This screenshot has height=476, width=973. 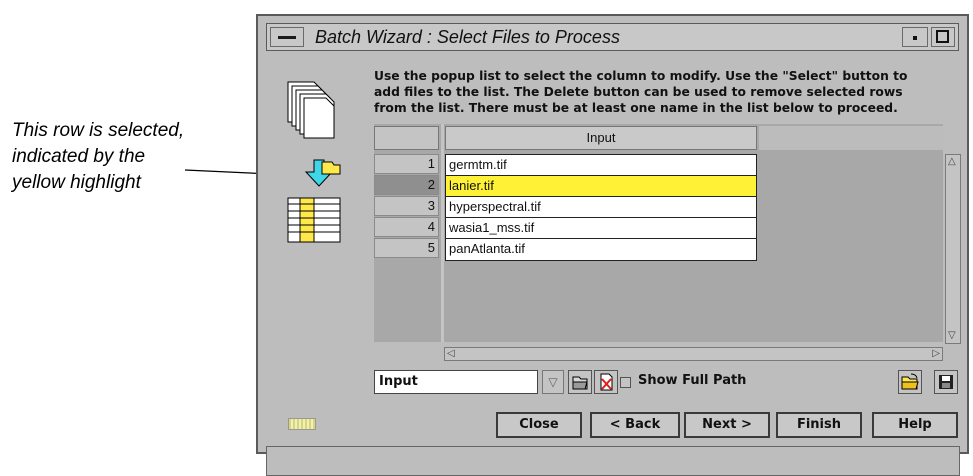 I want to click on show-full-path-checkbox, so click(x=625, y=382).